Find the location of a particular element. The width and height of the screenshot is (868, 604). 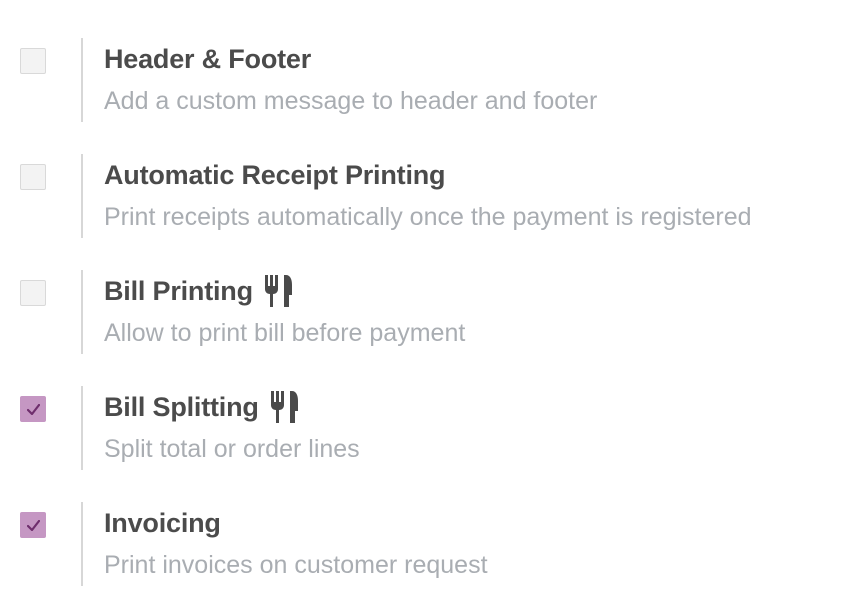

setting-title-line: Invoicing is located at coordinates (486, 523).